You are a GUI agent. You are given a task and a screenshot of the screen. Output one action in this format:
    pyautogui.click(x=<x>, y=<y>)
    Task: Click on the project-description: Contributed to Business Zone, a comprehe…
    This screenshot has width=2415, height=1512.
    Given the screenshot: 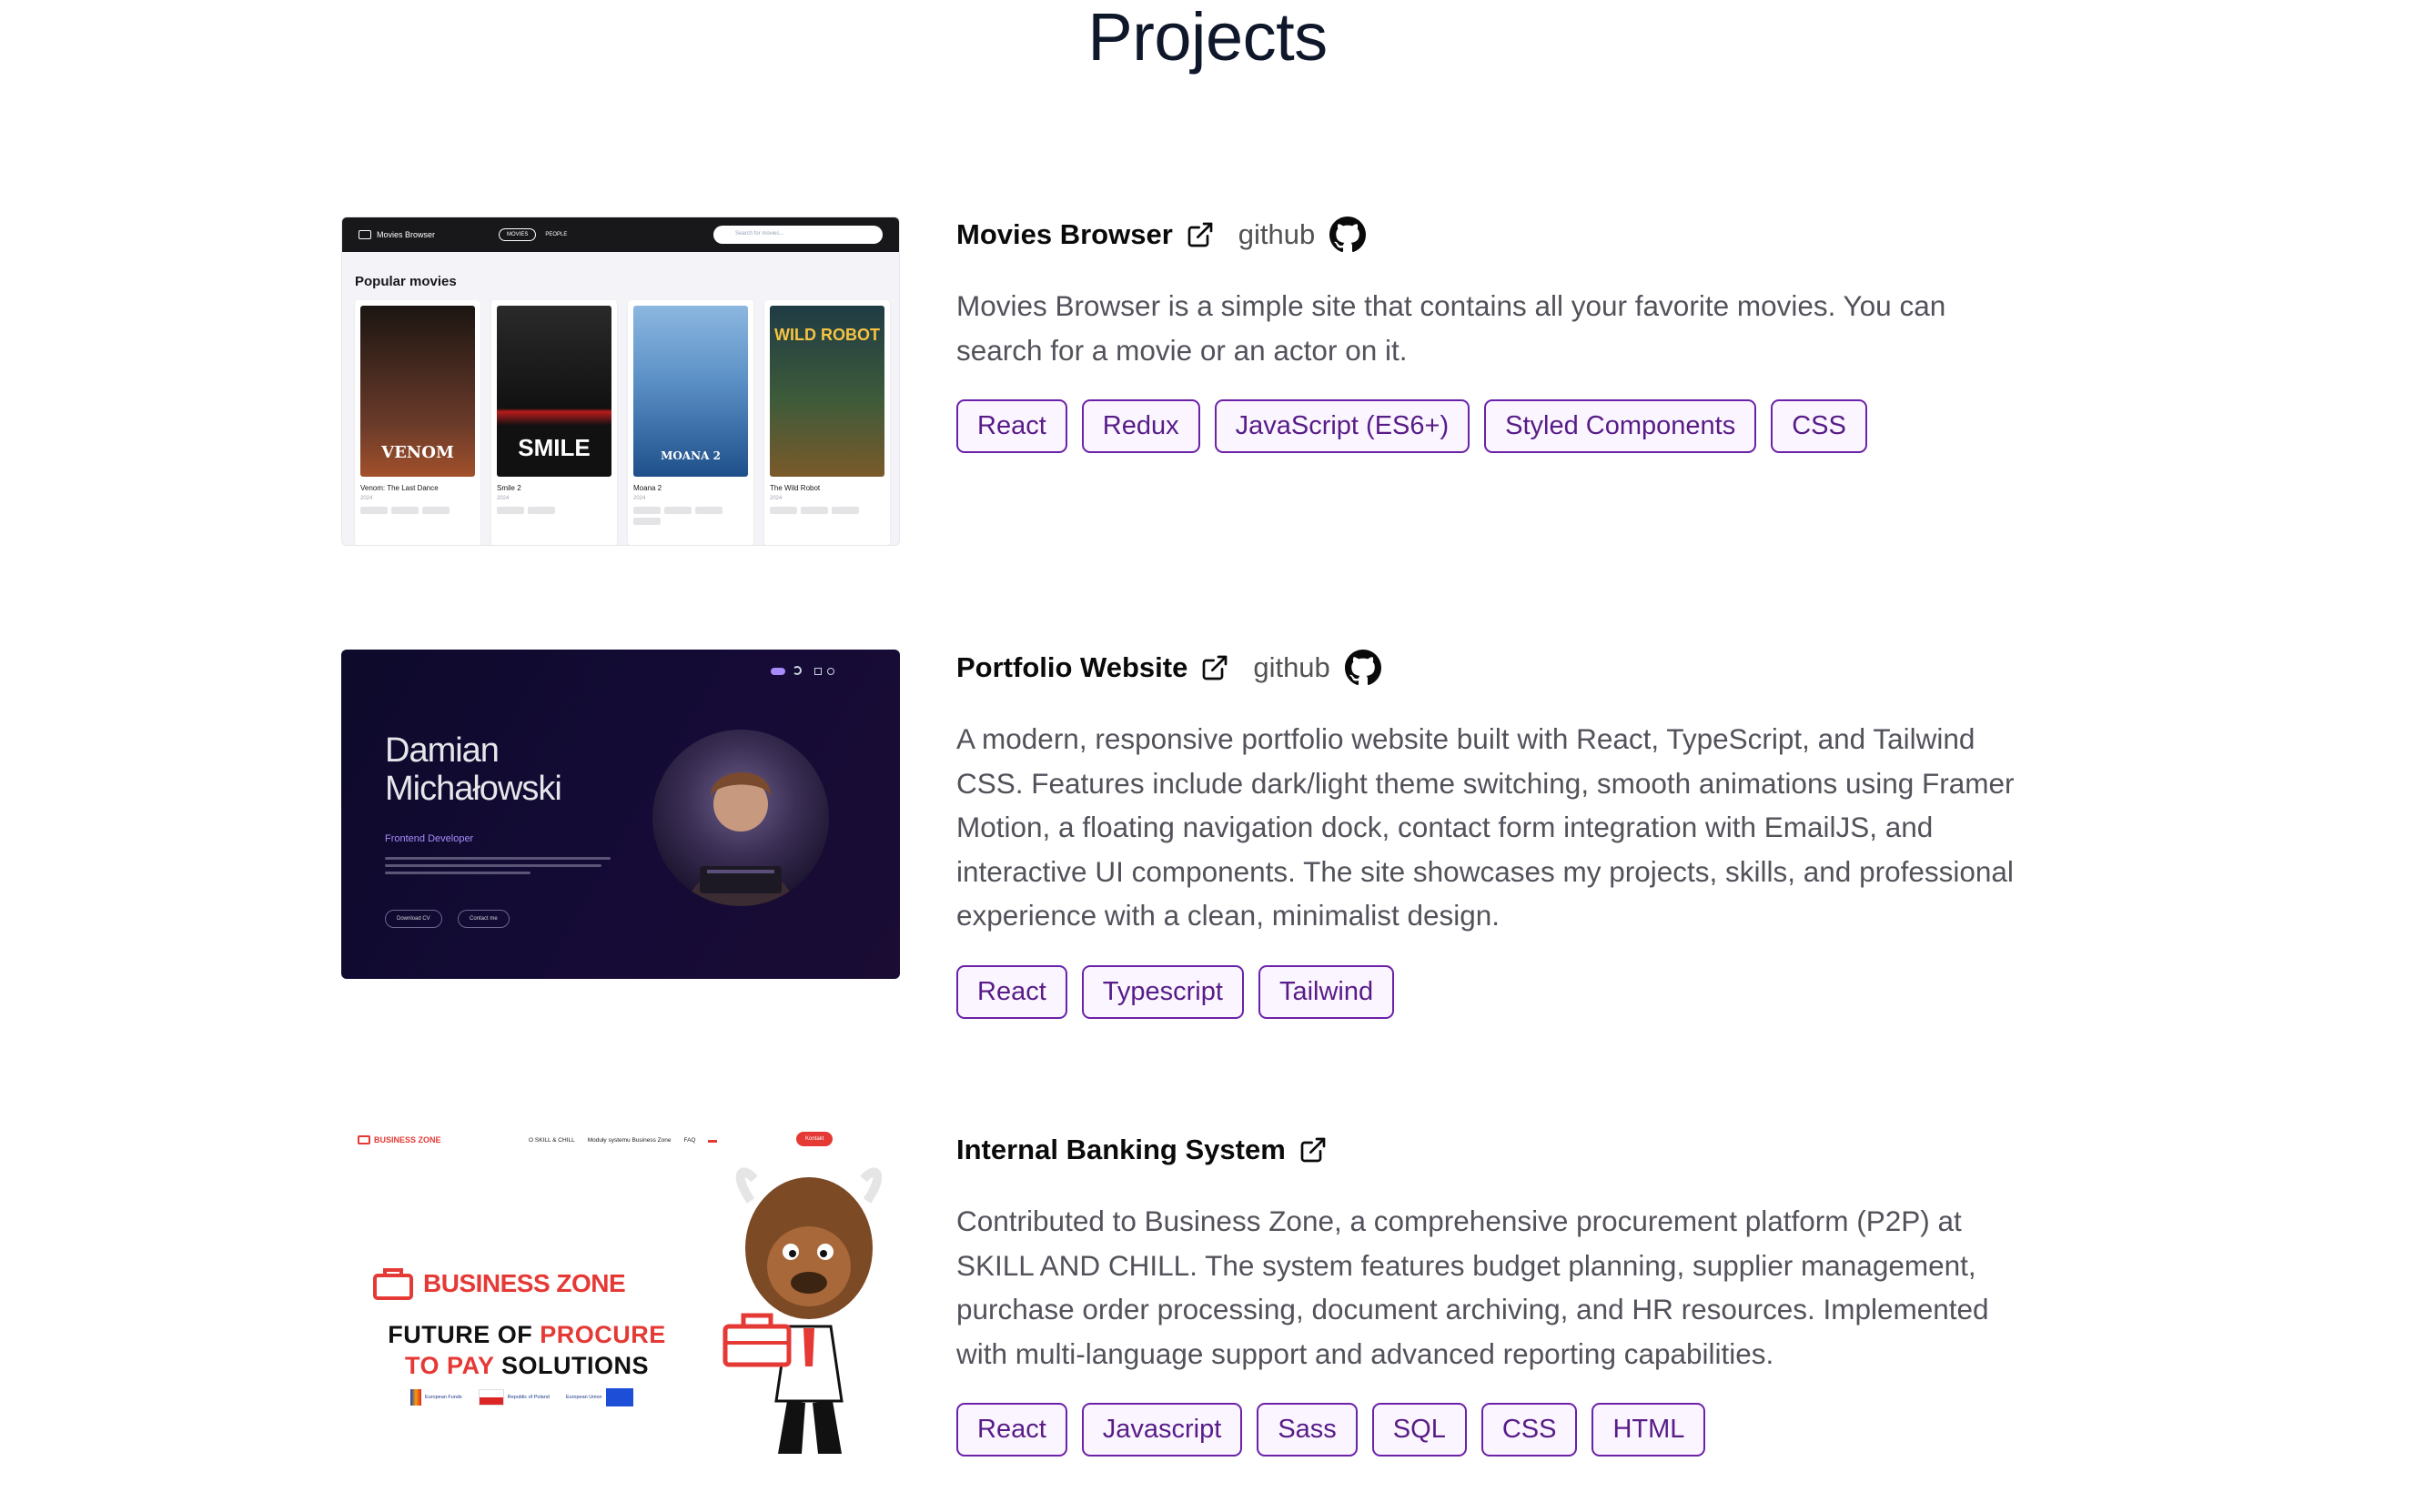 What is the action you would take?
    pyautogui.click(x=1472, y=1288)
    